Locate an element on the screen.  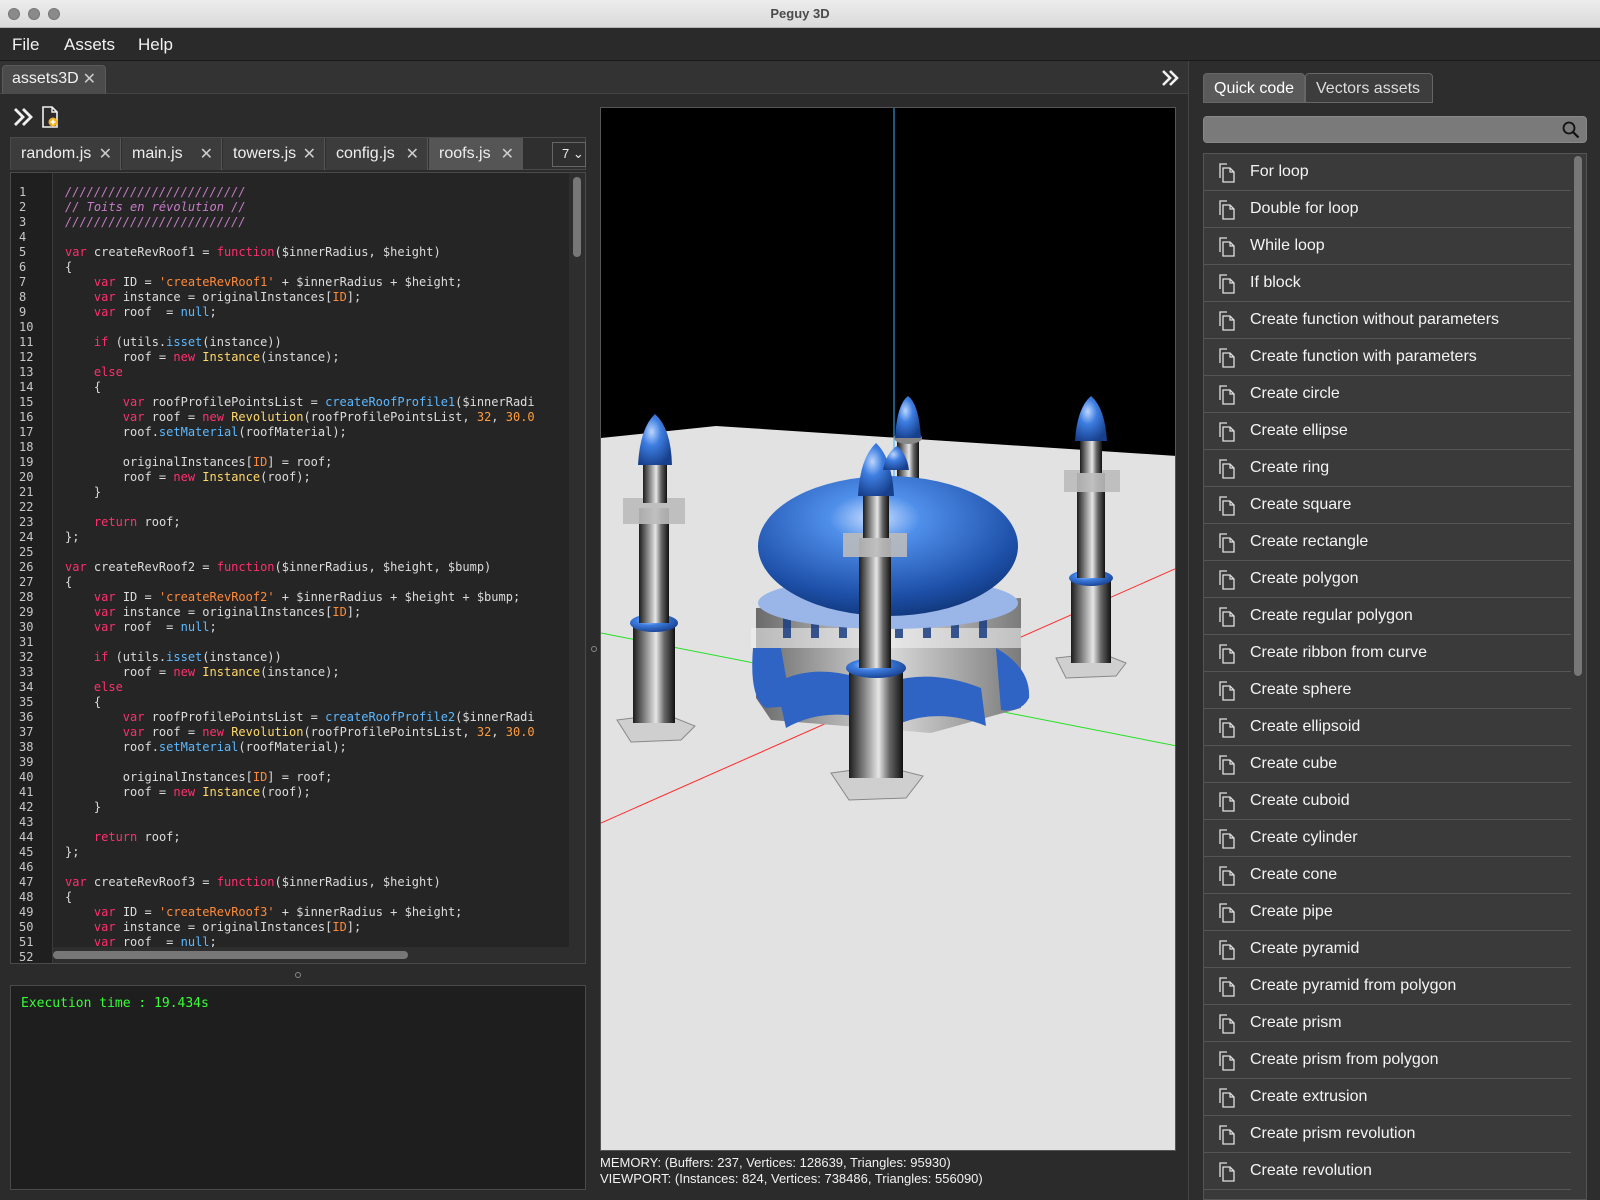
quick-code-item: Create revolution is located at coordinates (1387, 1171).